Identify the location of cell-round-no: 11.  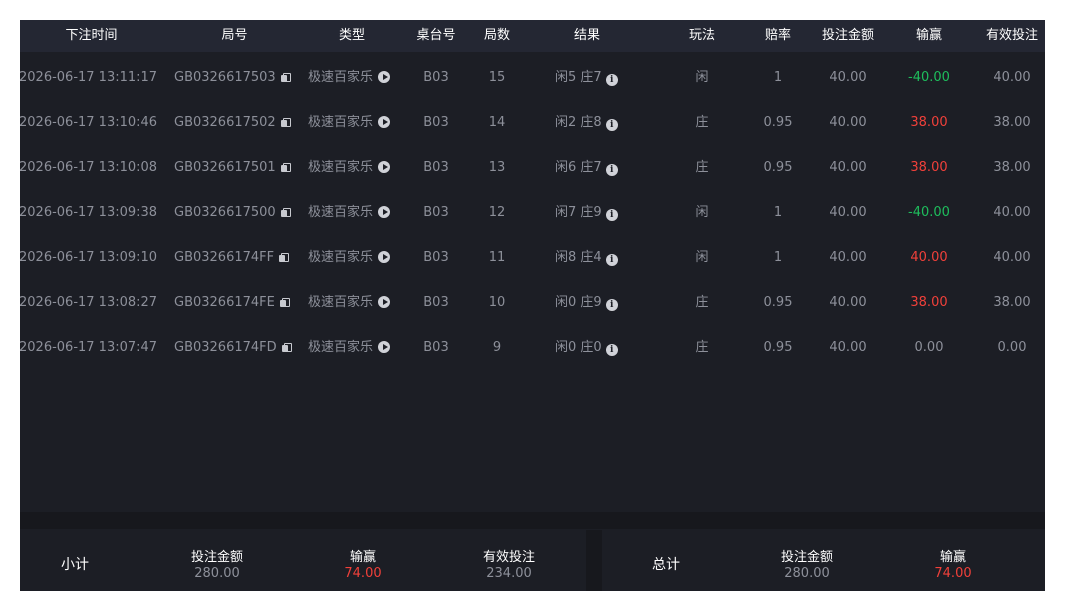
(497, 257).